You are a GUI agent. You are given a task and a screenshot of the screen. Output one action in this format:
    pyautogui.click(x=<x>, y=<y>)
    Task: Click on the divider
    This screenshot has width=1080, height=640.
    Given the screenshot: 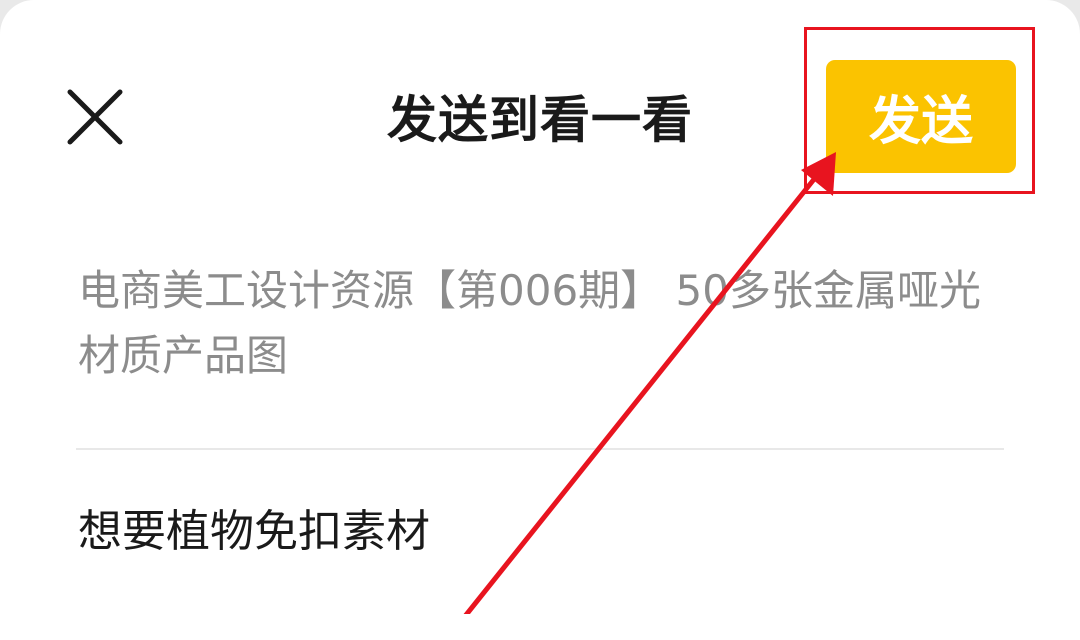 What is the action you would take?
    pyautogui.click(x=540, y=449)
    